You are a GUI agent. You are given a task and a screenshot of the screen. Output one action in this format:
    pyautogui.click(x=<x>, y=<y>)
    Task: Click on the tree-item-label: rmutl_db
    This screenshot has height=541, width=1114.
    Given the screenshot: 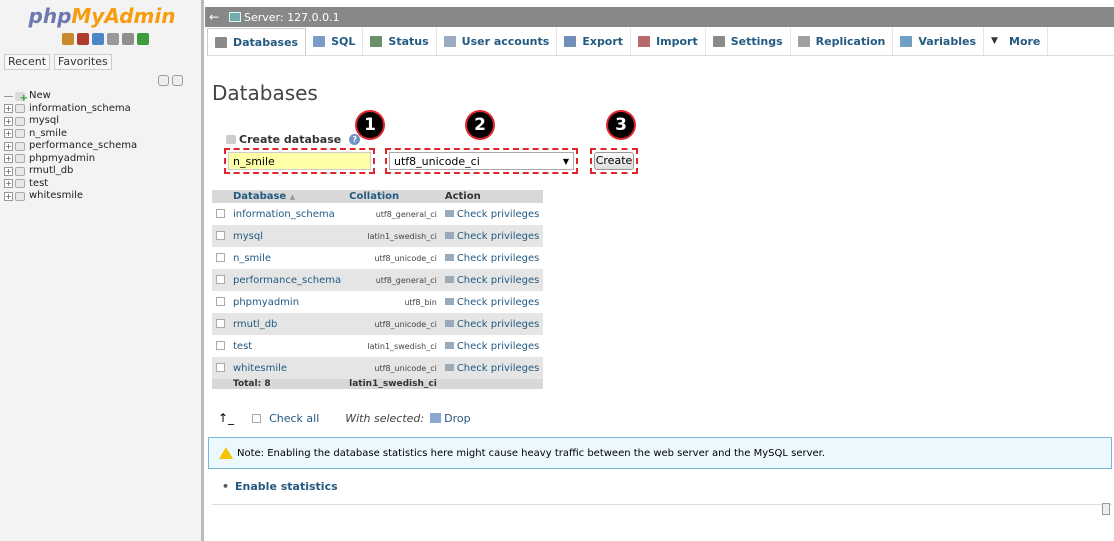 What is the action you would take?
    pyautogui.click(x=51, y=171)
    